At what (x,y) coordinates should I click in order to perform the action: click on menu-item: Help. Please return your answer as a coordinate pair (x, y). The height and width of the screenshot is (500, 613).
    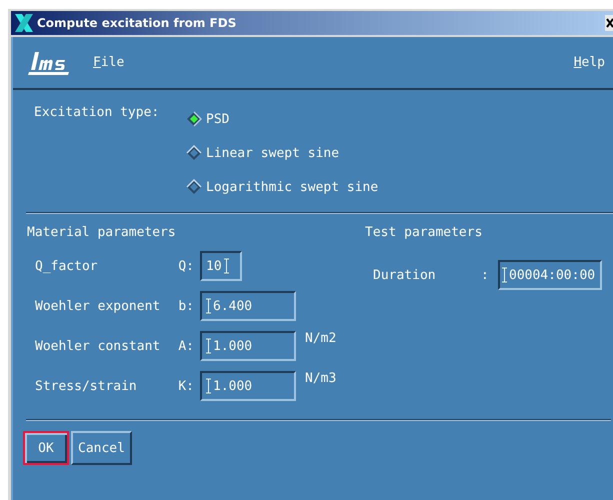
    Looking at the image, I should click on (589, 62).